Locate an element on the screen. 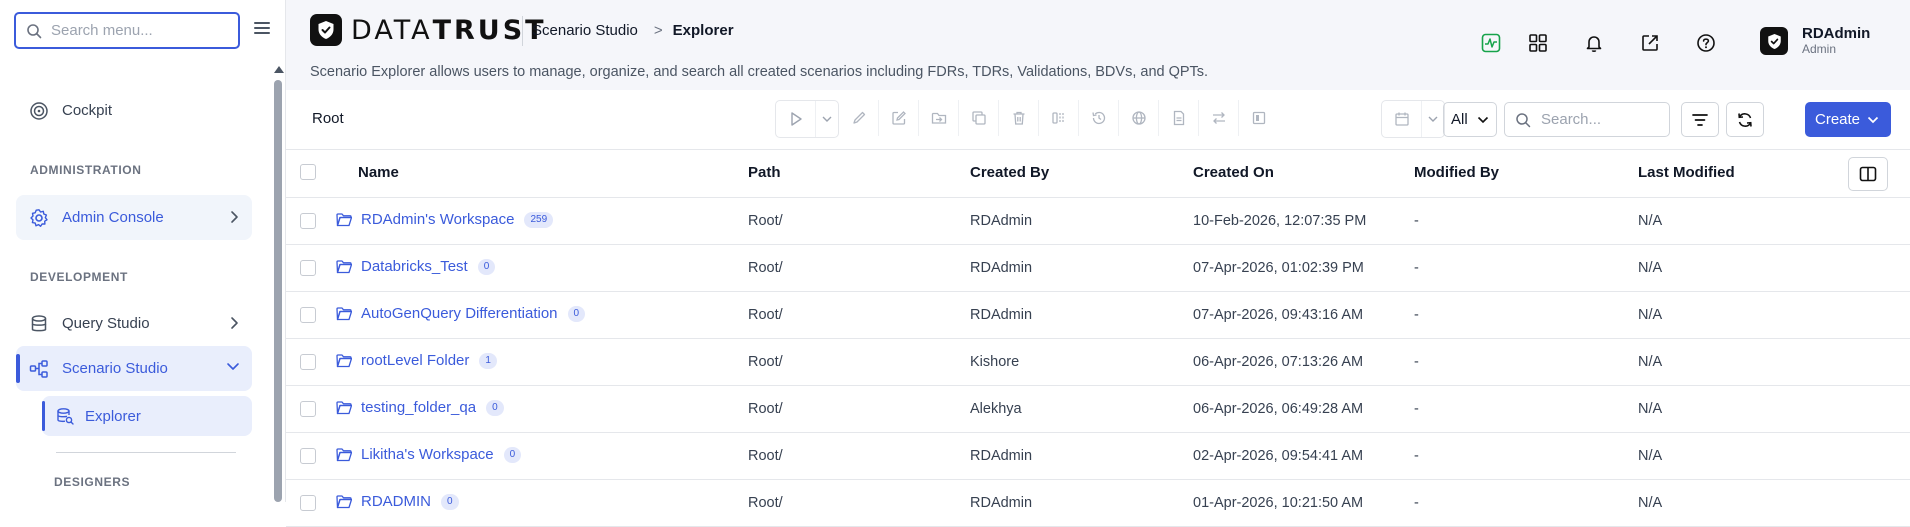 The width and height of the screenshot is (1910, 527). sidebar-item-admin-console: Admin Console is located at coordinates (134, 217).